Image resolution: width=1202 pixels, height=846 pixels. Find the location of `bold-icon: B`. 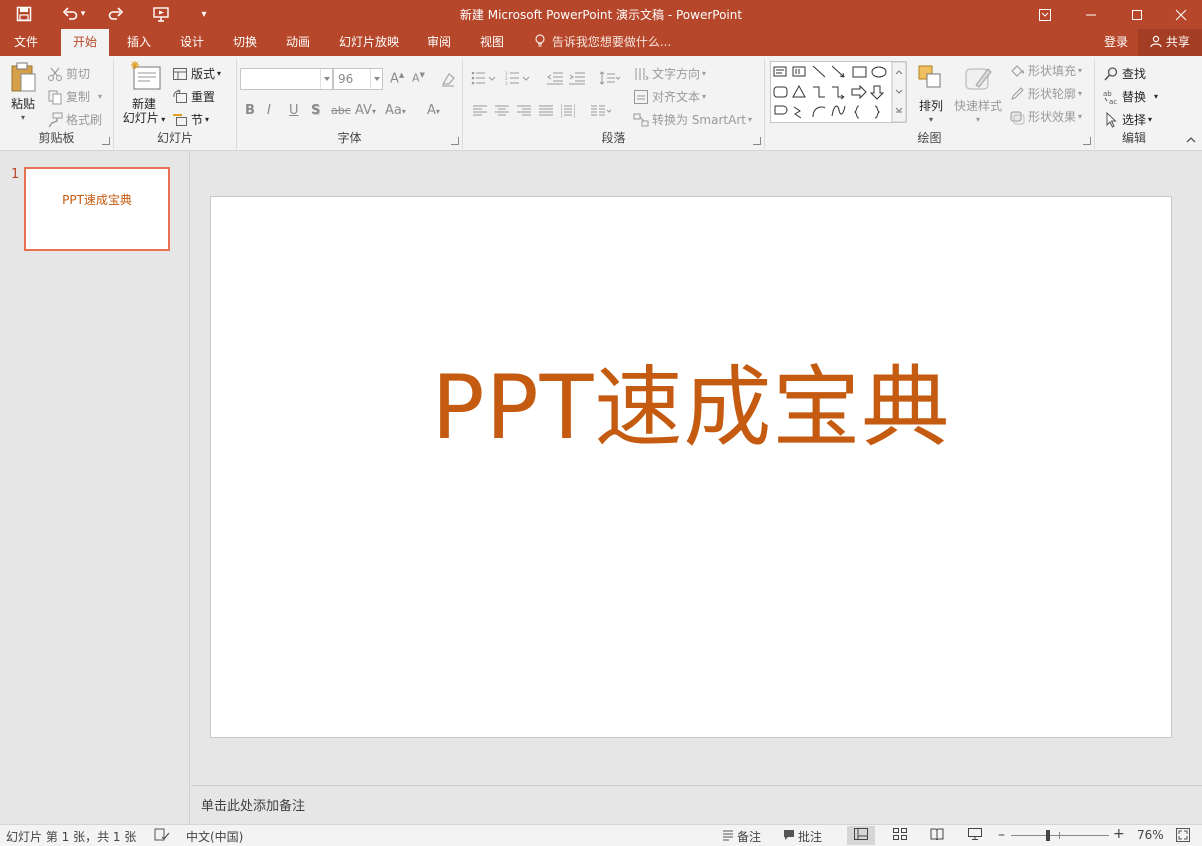

bold-icon: B is located at coordinates (250, 110).